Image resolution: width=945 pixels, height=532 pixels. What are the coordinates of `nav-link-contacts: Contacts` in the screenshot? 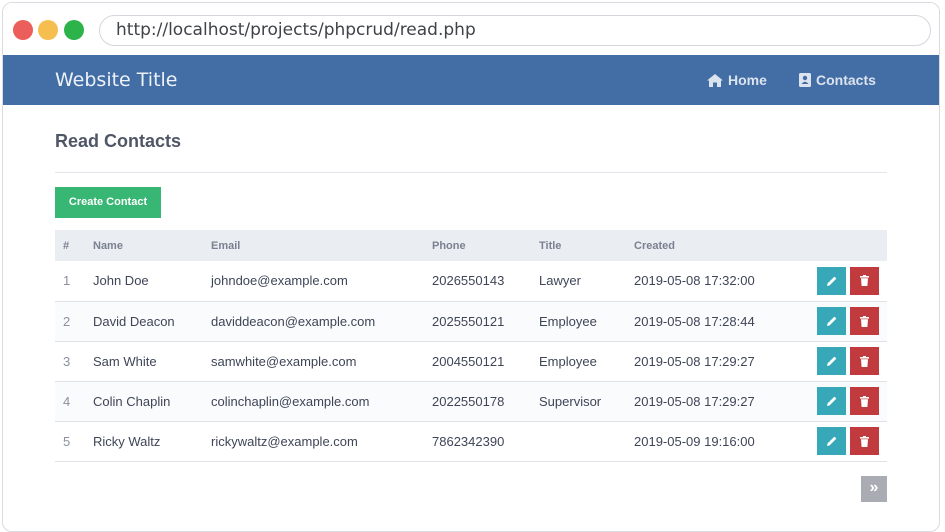 It's located at (837, 80).